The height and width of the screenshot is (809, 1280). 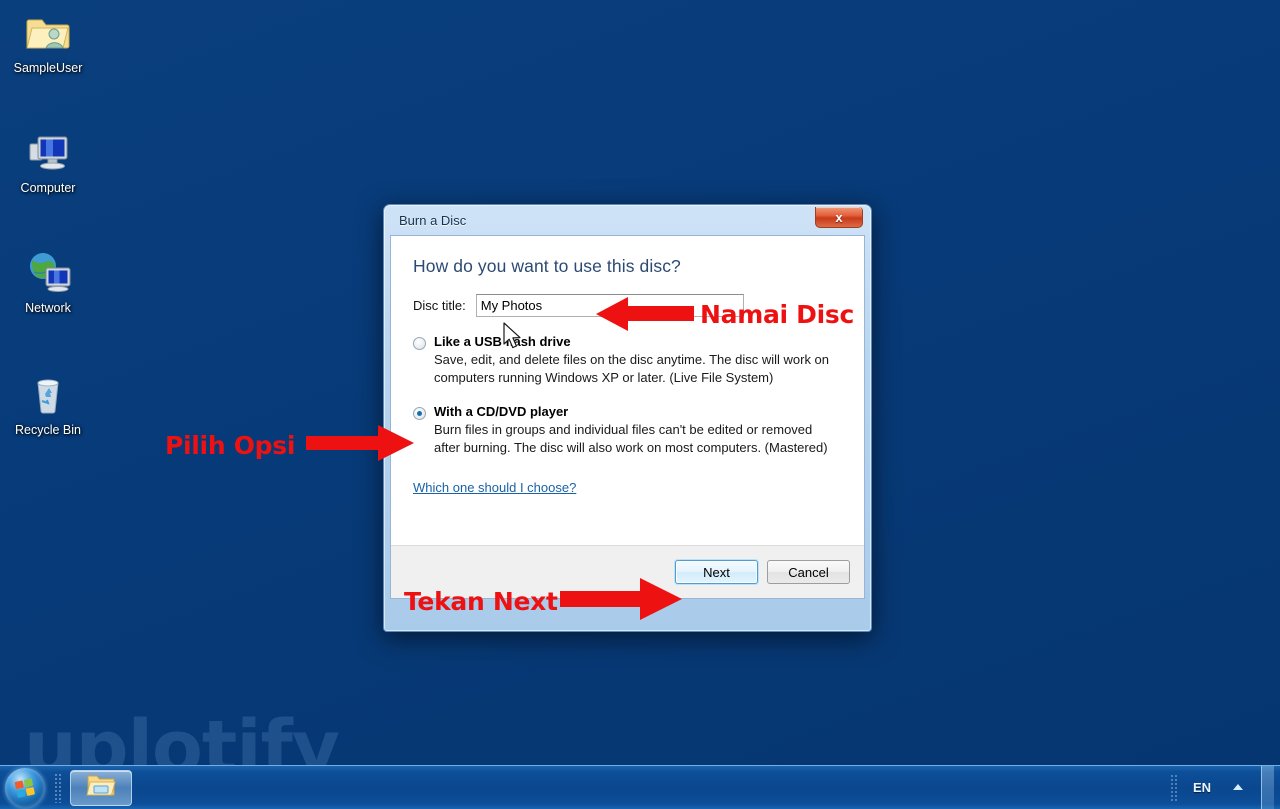 I want to click on annotation-arrow-left, so click(x=644, y=316).